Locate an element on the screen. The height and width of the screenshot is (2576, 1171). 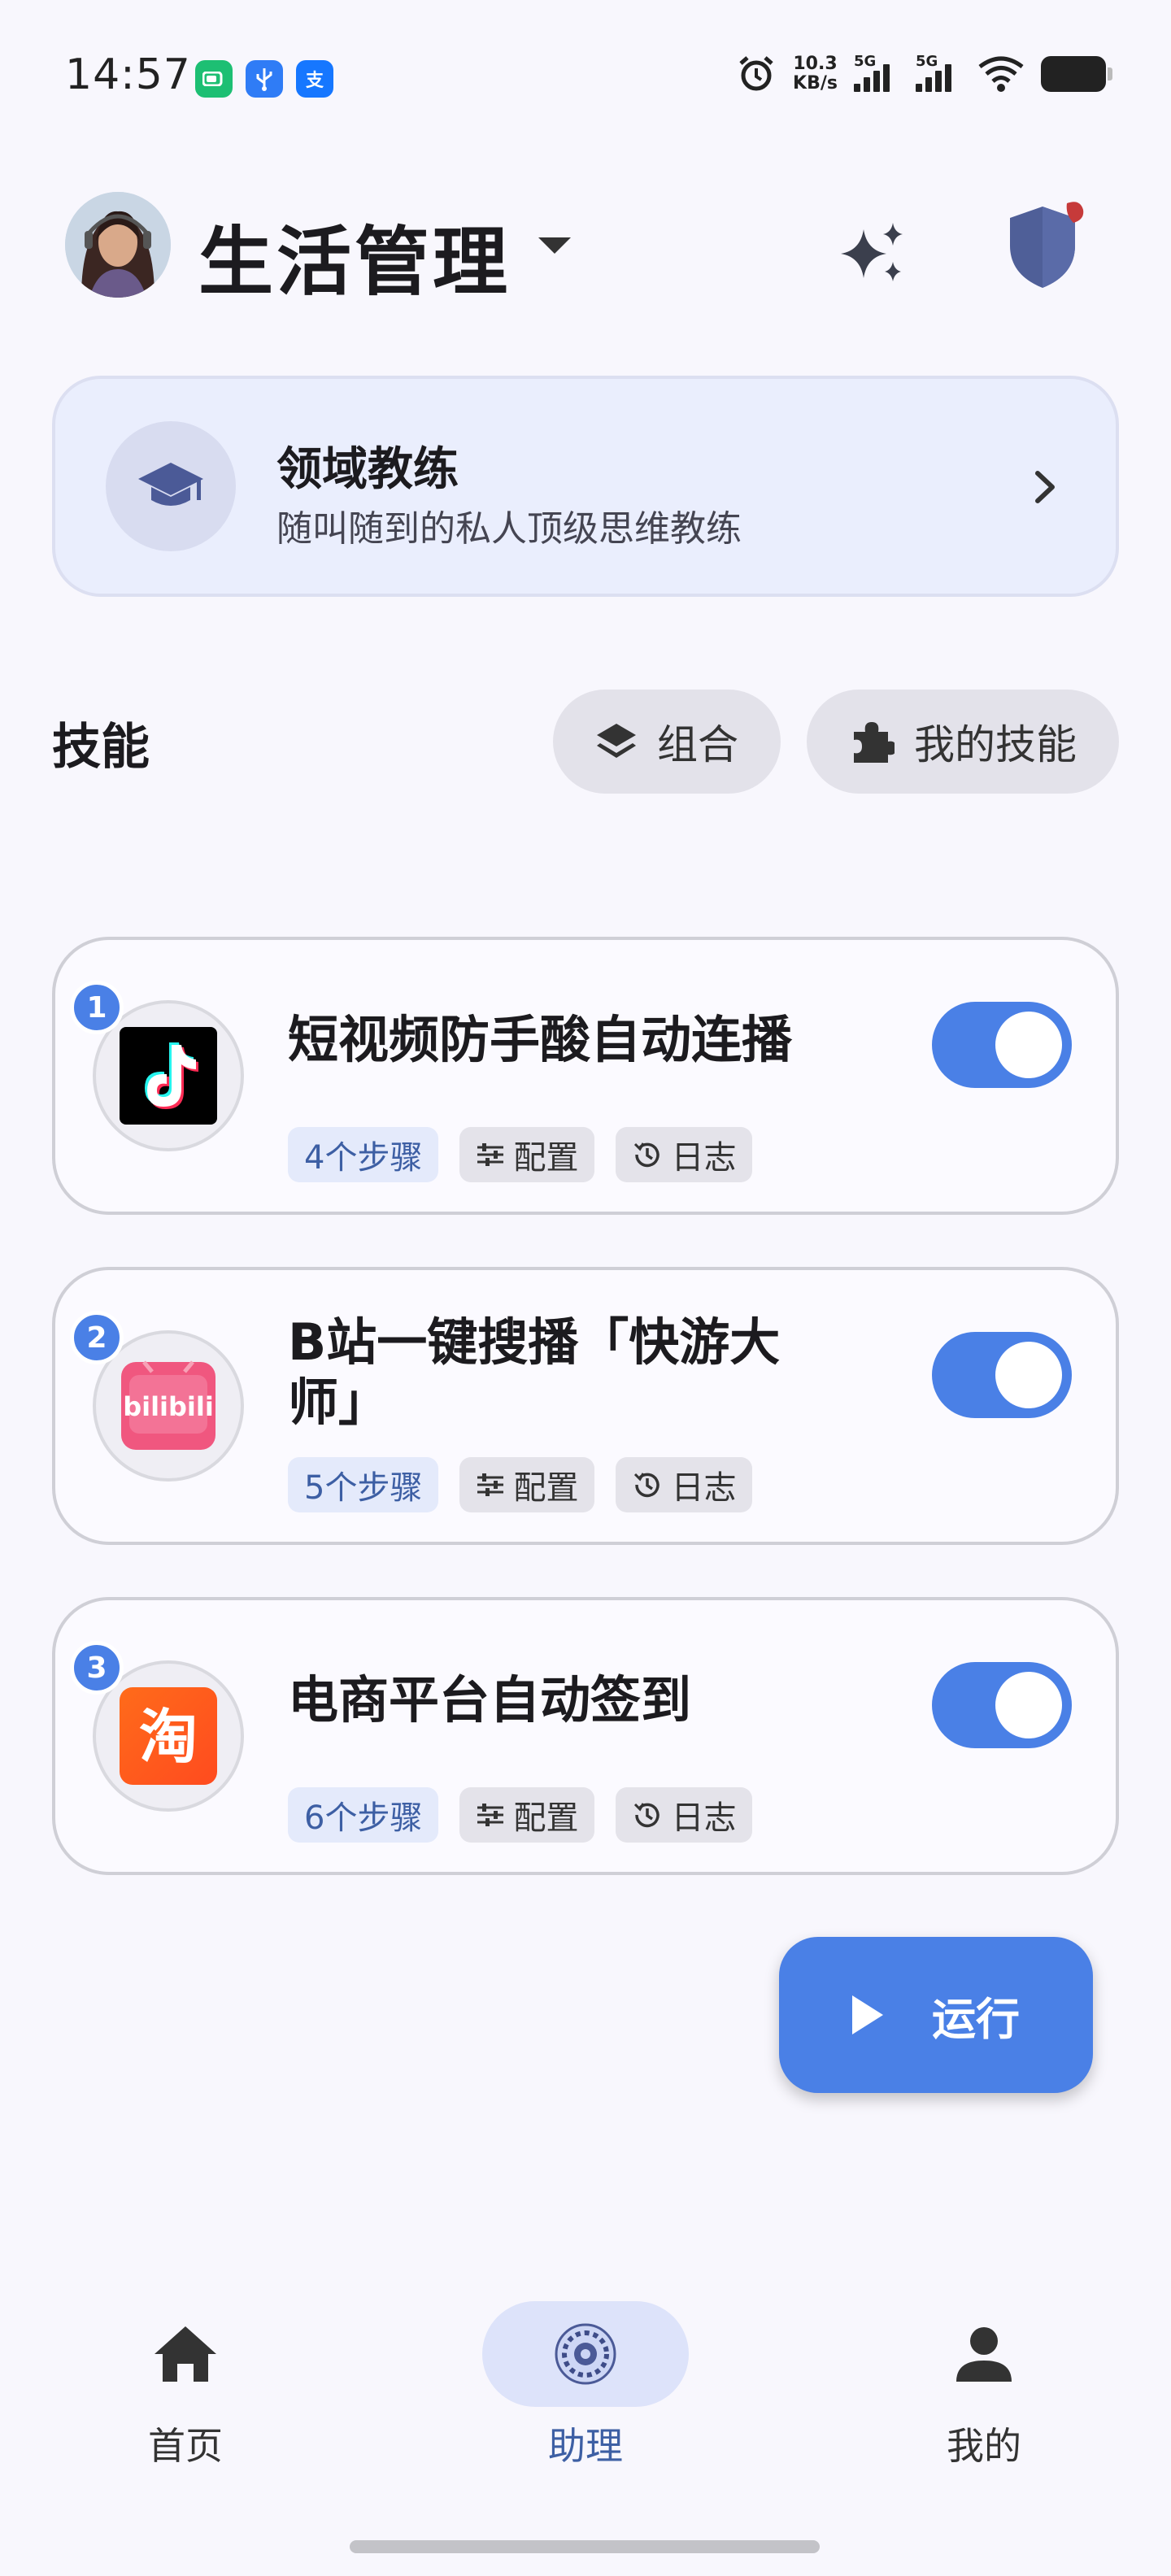
skill-title: B站一键搜播「快游大师」 is located at coordinates (535, 1372).